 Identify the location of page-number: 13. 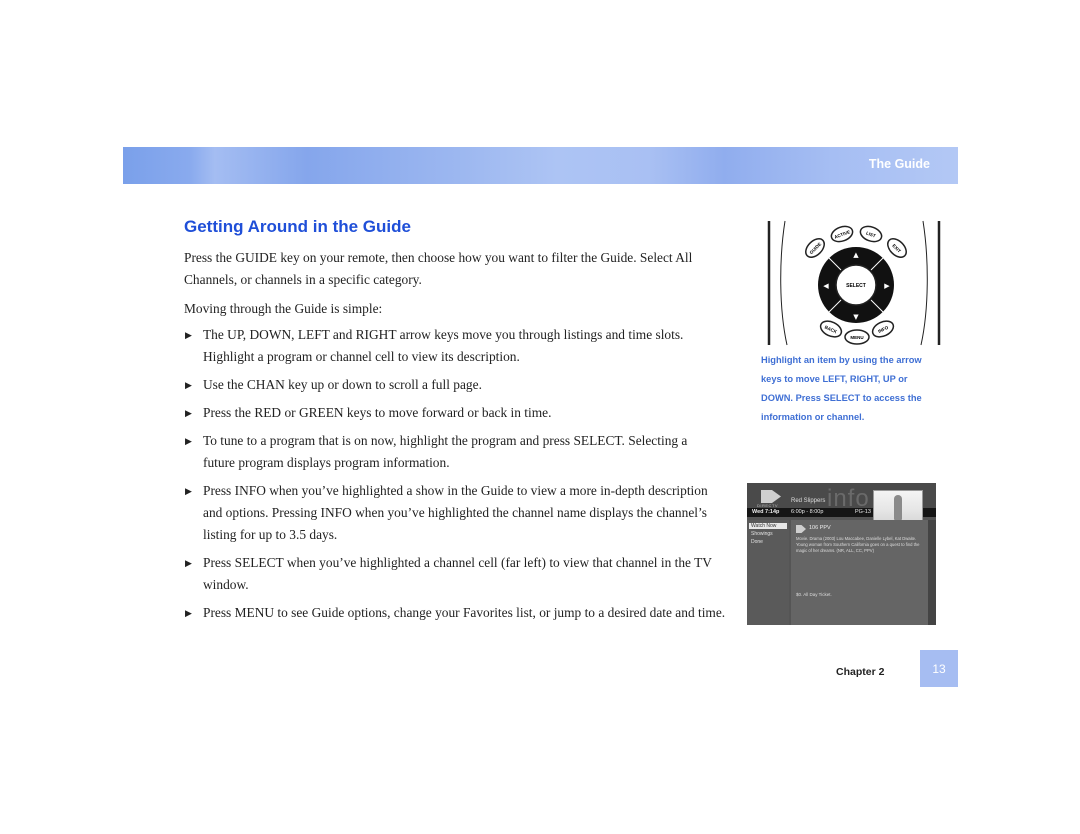
(939, 669).